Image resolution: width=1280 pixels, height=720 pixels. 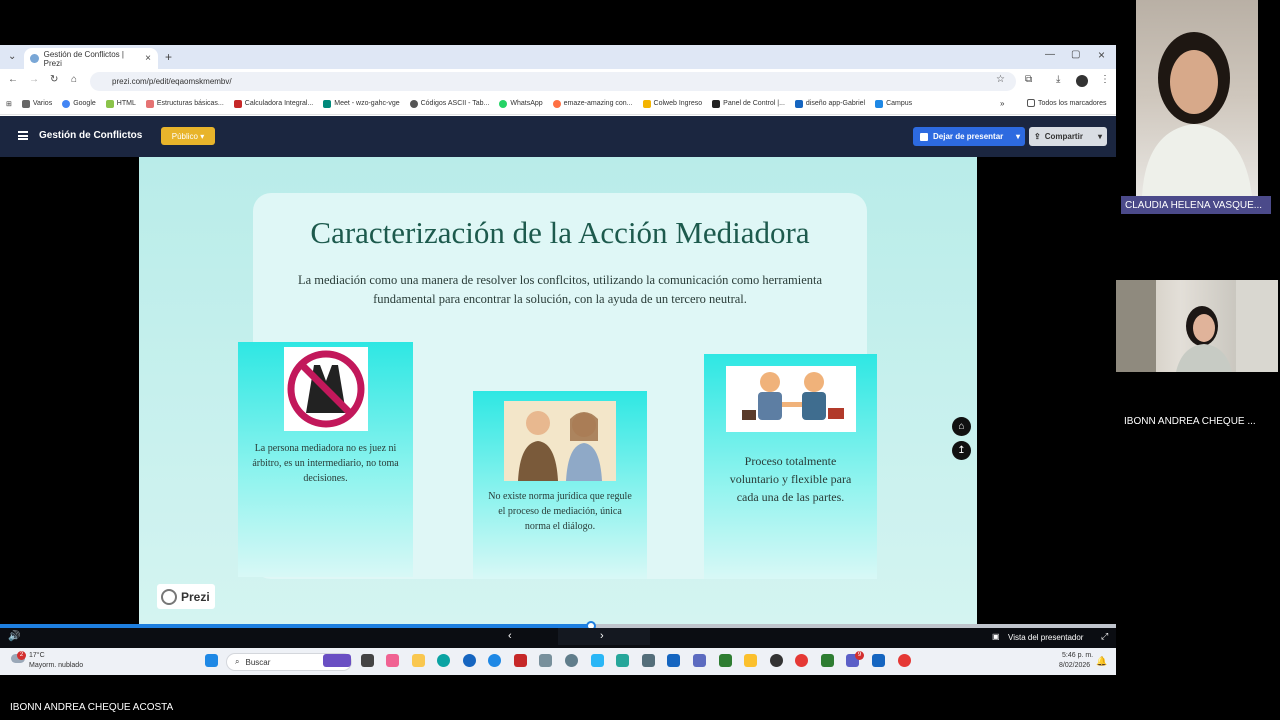 I want to click on presentation-title: Gestión de Conflictos, so click(x=91, y=135).